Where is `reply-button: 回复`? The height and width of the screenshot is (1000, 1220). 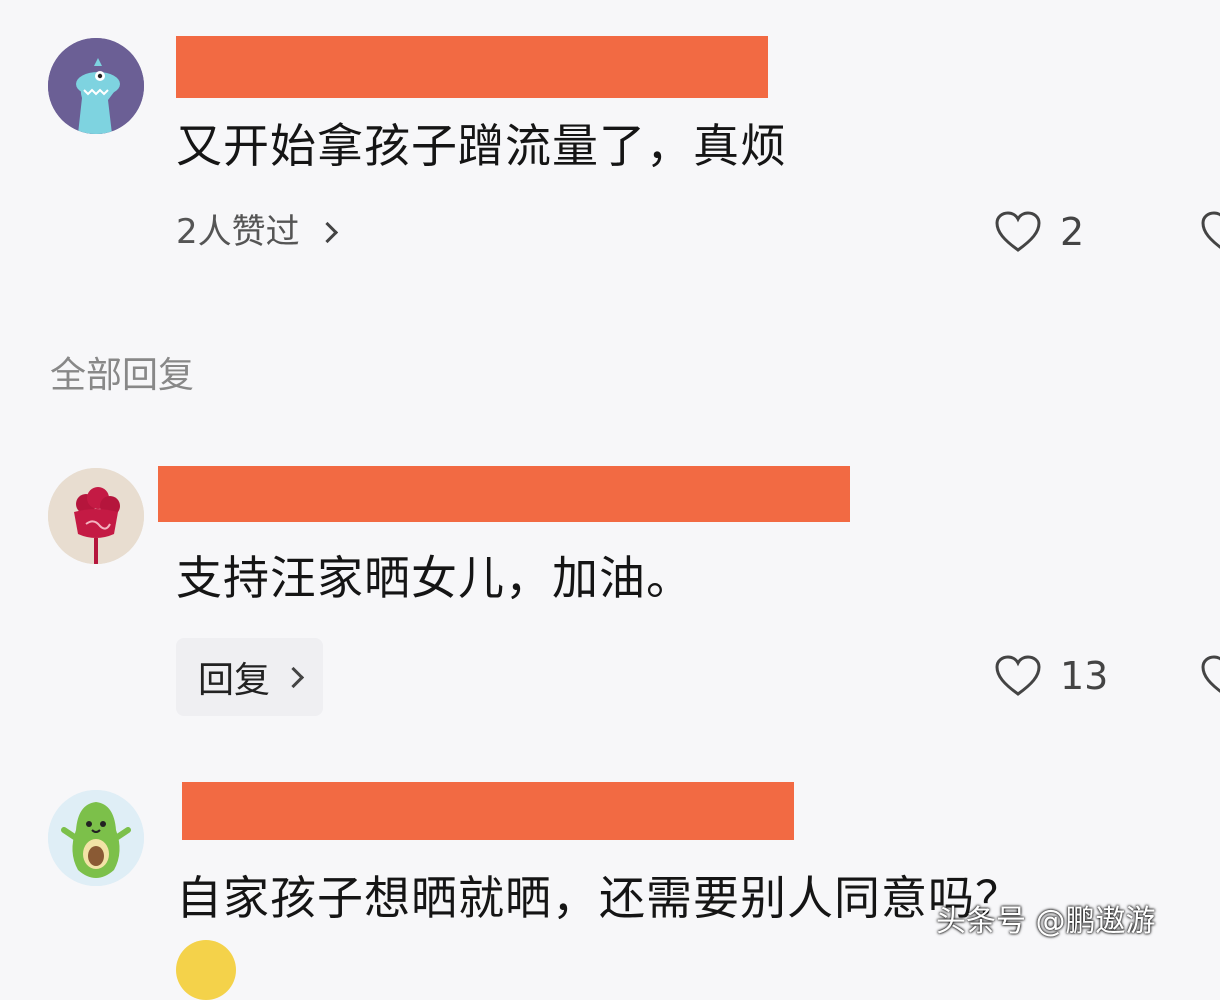 reply-button: 回复 is located at coordinates (250, 677).